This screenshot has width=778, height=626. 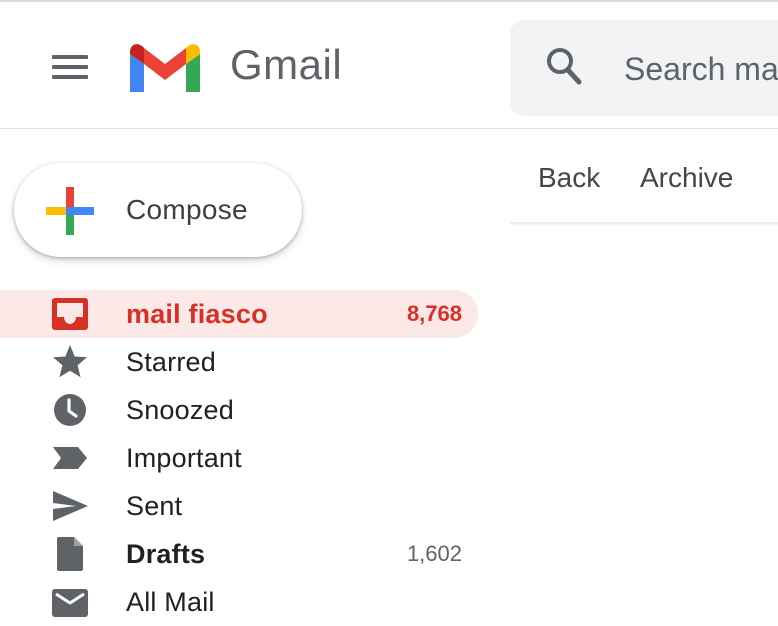 I want to click on main-menu-button, so click(x=70, y=67).